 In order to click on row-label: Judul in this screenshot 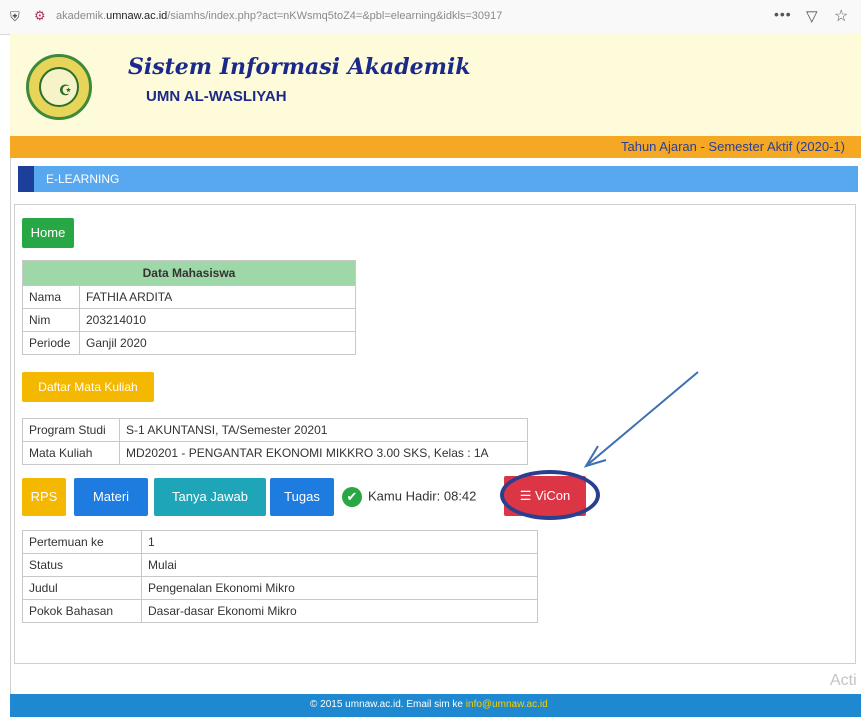, I will do `click(82, 588)`.